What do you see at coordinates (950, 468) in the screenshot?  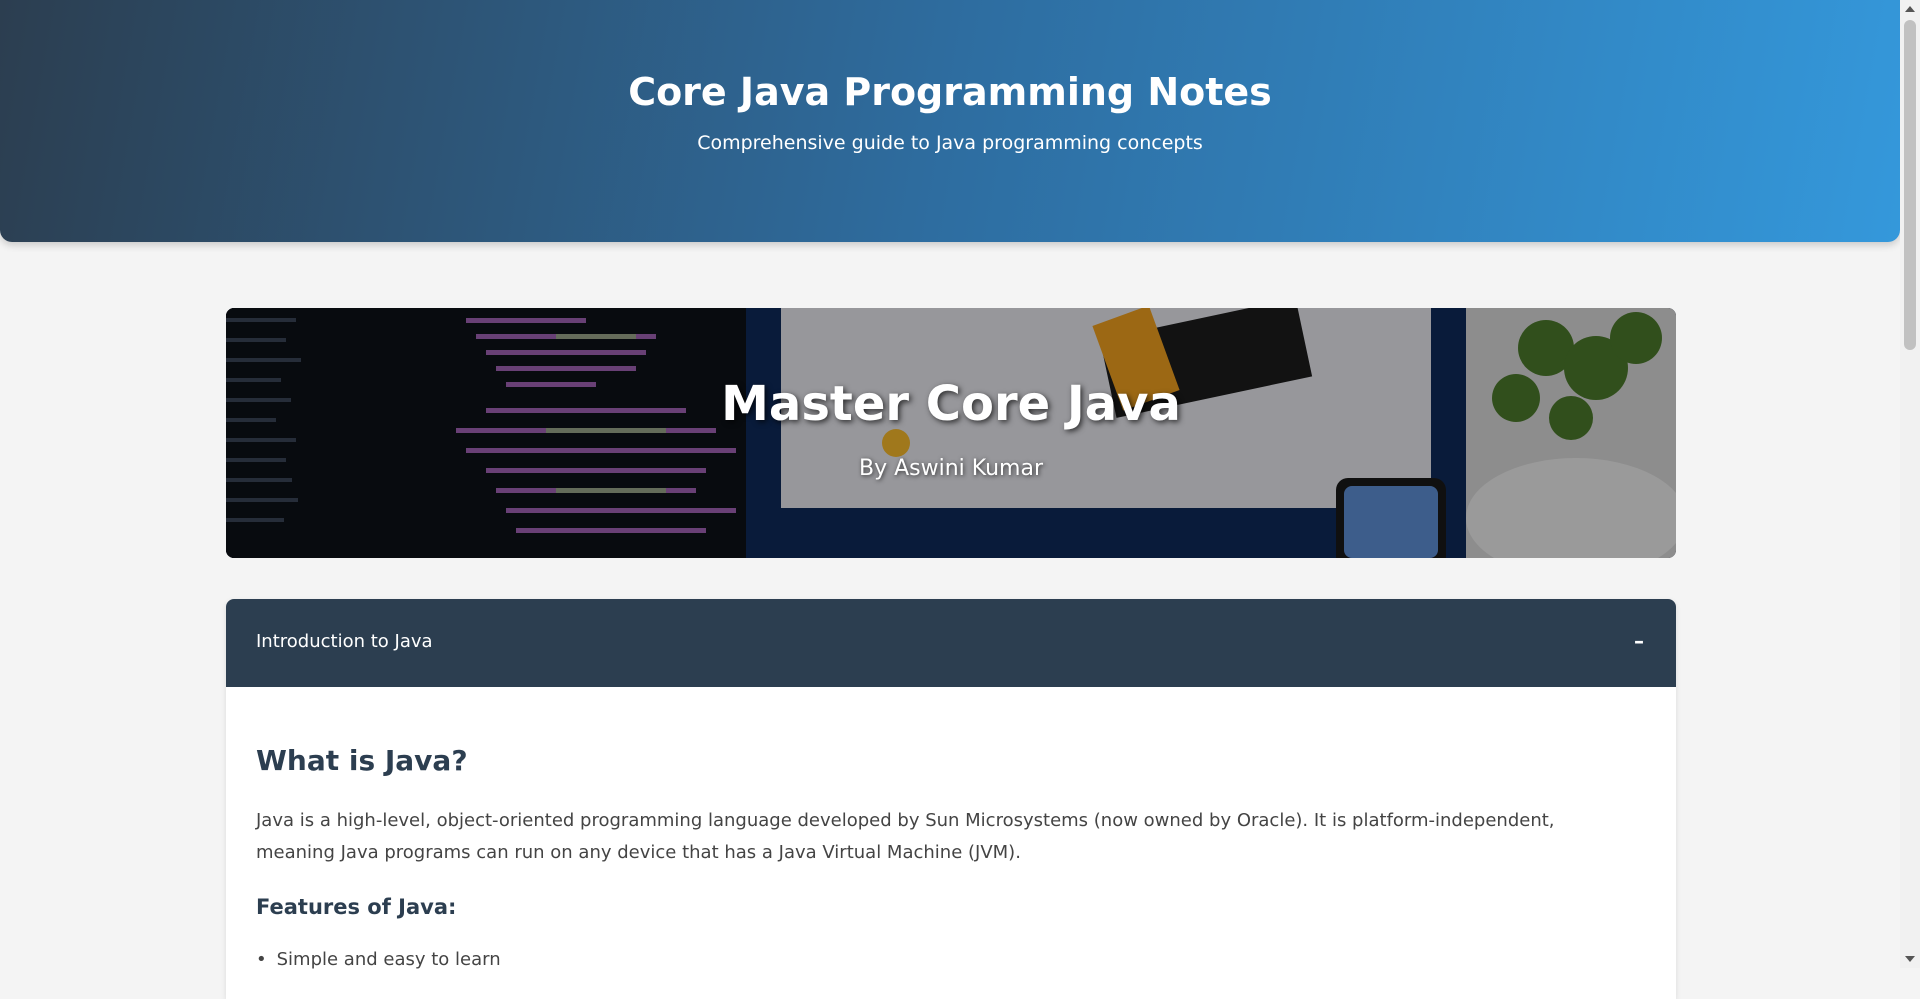 I see `hero-author: By Aswini Kumar` at bounding box center [950, 468].